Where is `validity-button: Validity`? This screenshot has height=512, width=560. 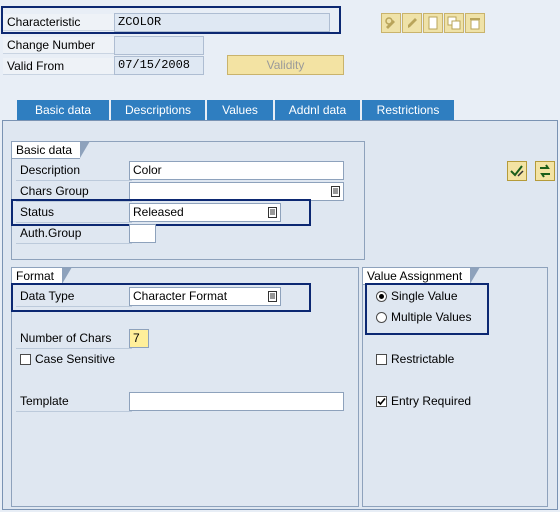 validity-button: Validity is located at coordinates (285, 65).